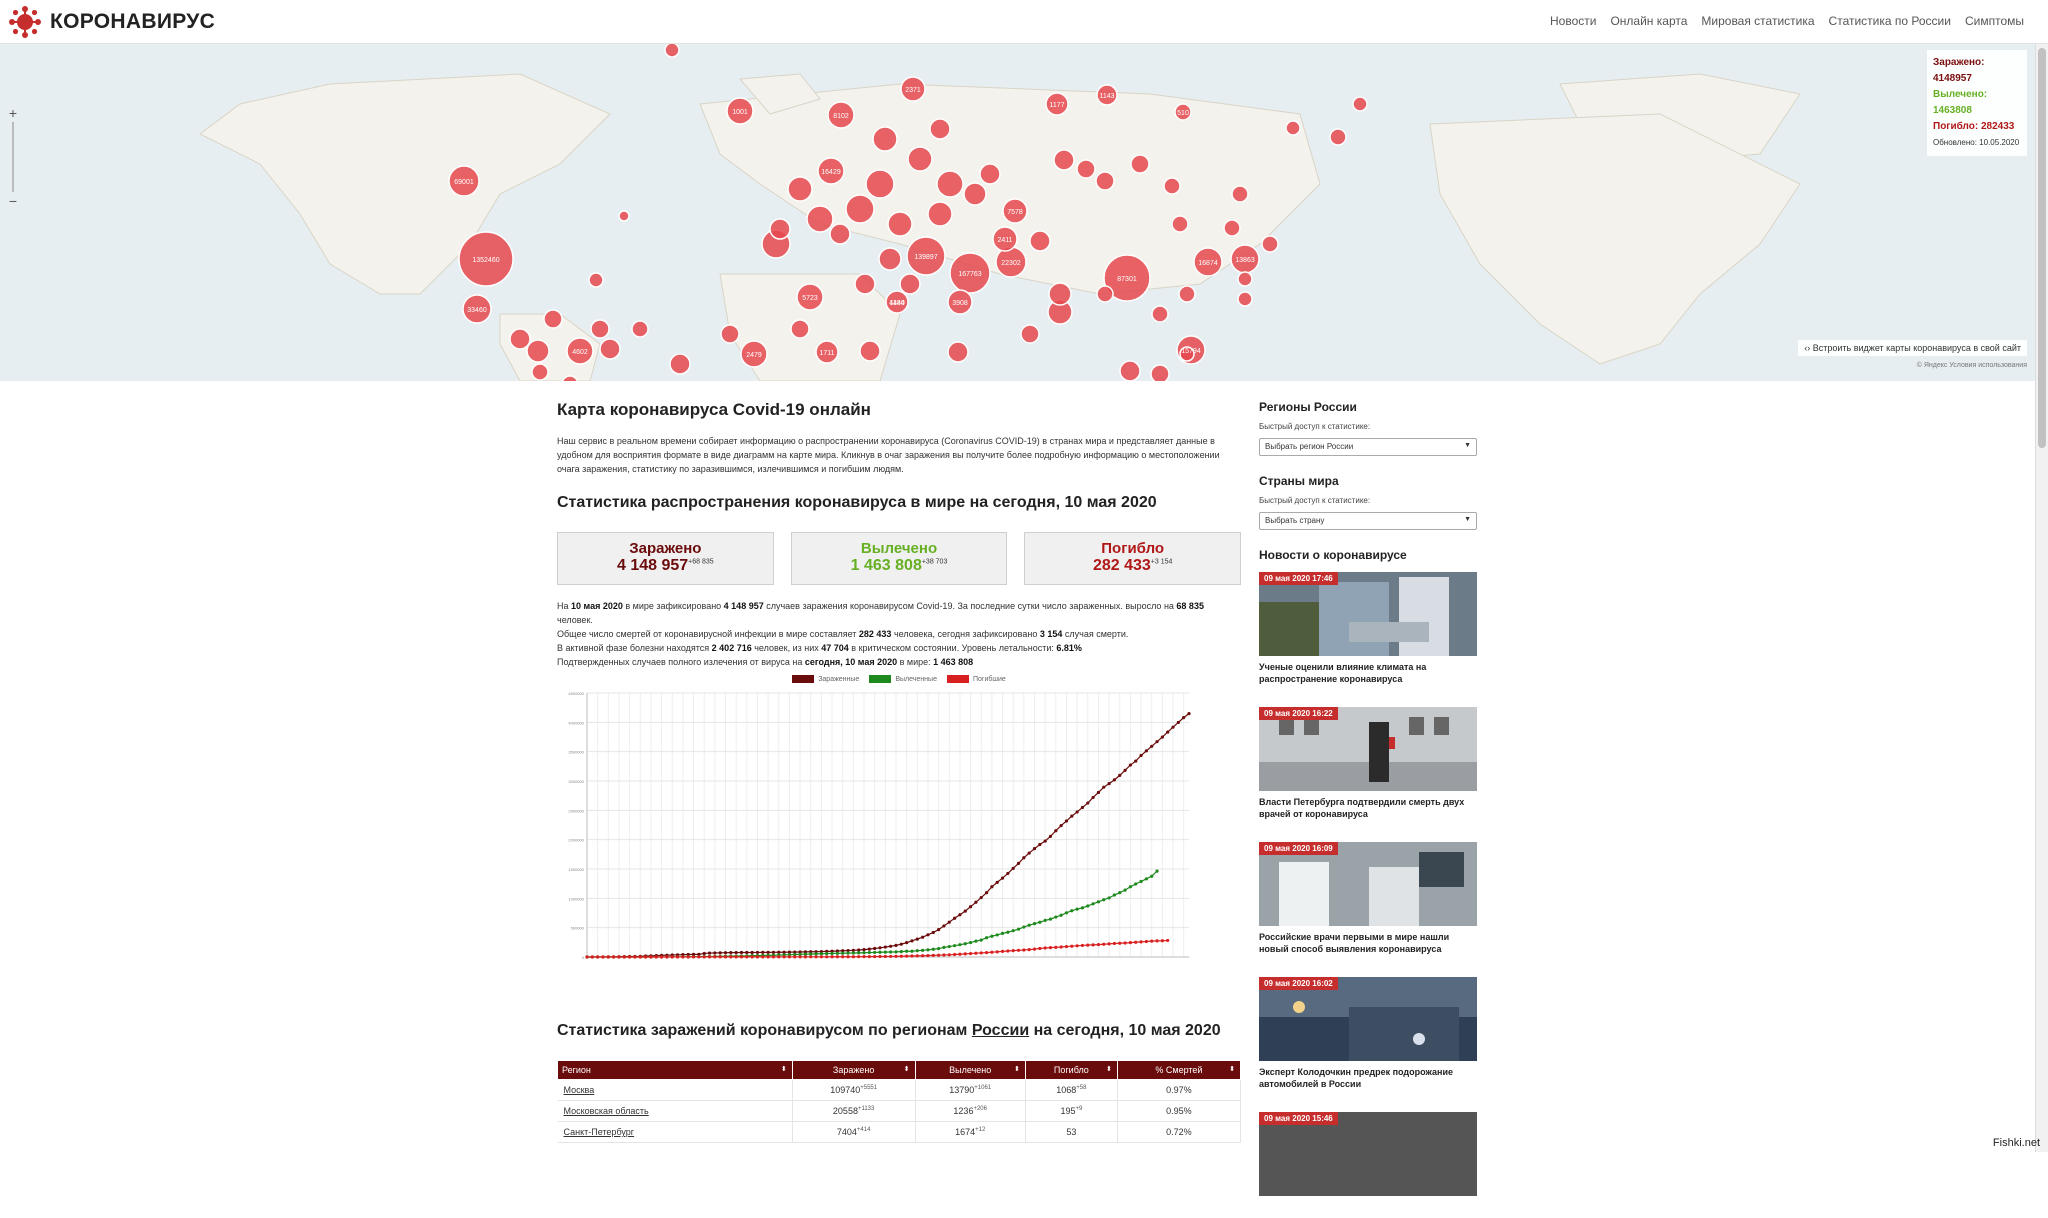 Image resolution: width=2048 pixels, height=1218 pixels. Describe the element at coordinates (1757, 21) in the screenshot. I see `nav-world-stats: Мировая статистика` at that location.